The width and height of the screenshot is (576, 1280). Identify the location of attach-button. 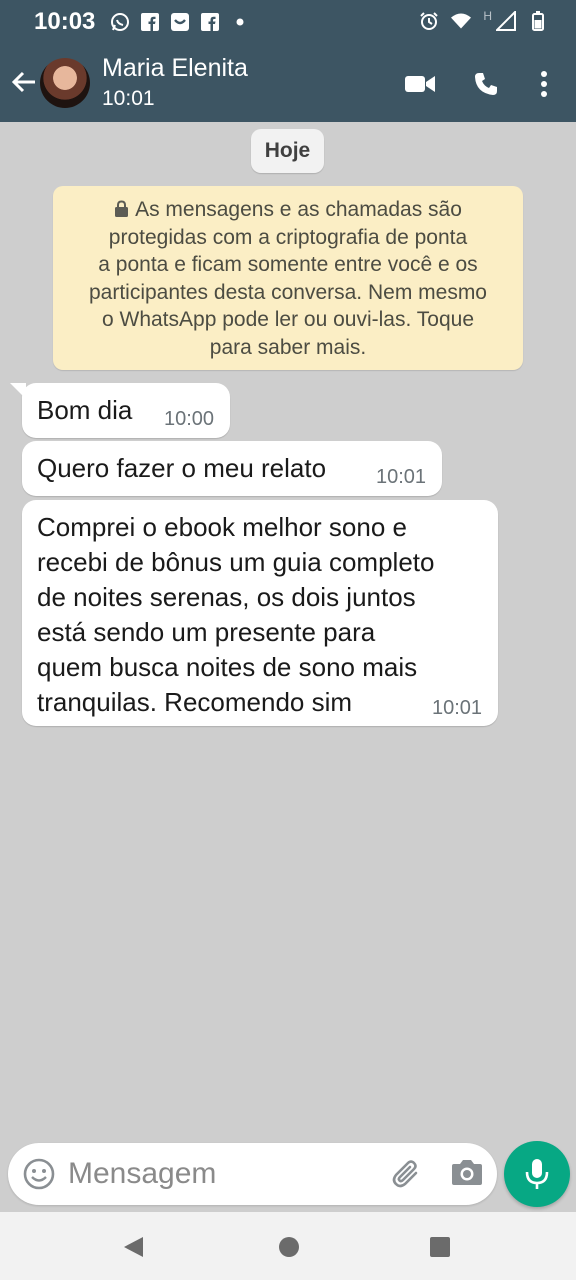
(407, 1174).